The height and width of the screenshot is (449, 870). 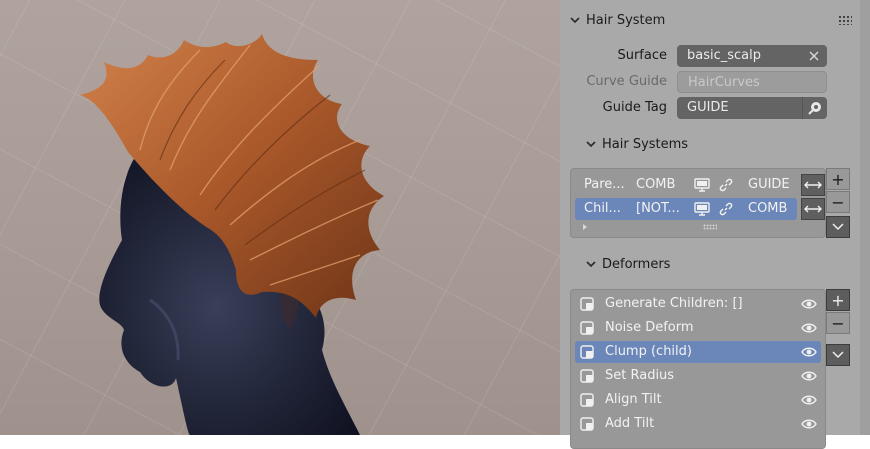 I want to click on curve-guide-label: Curve Guide, so click(x=626, y=81).